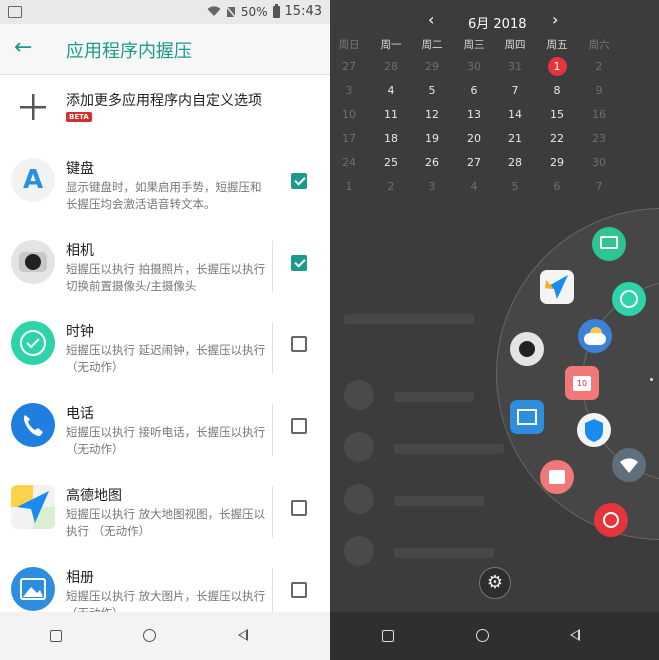 The height and width of the screenshot is (660, 659). Describe the element at coordinates (515, 66) in the screenshot. I see `calendar-day: 31` at that location.